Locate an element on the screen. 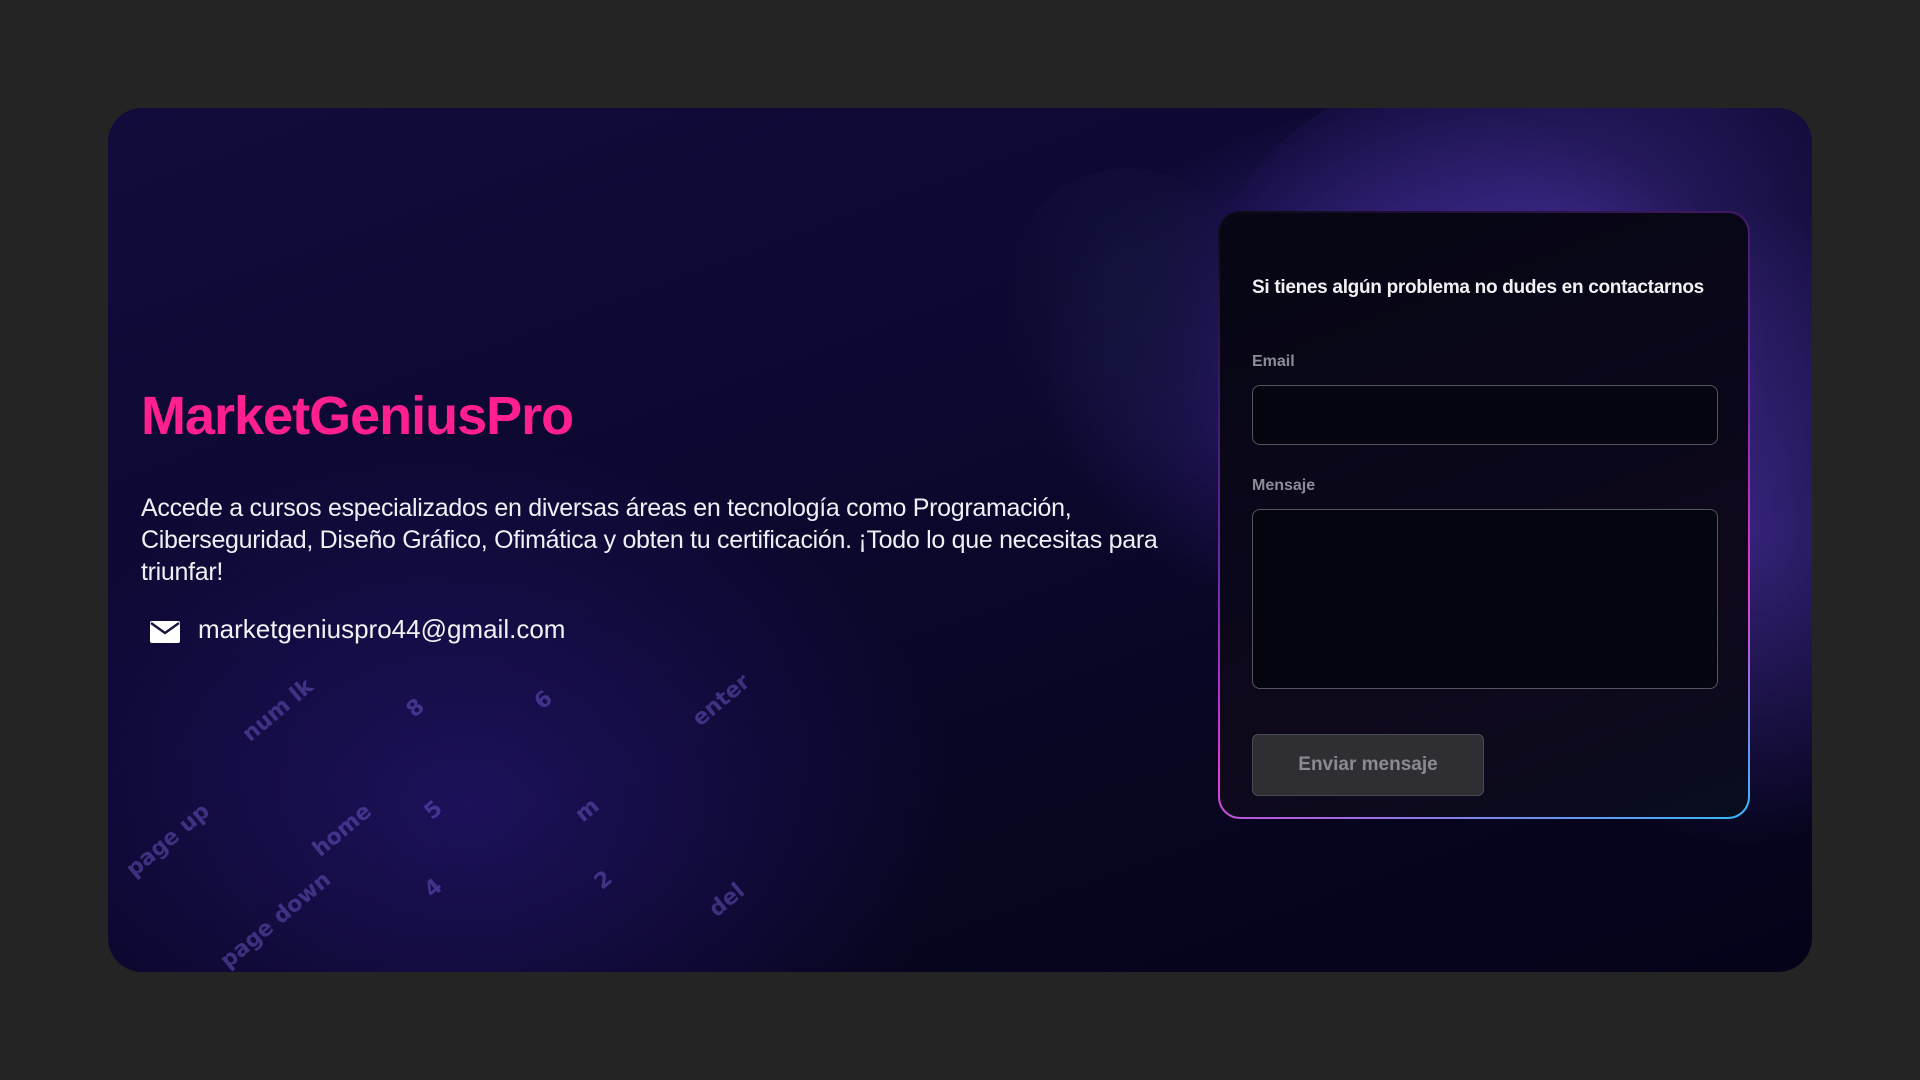  email-label: Email is located at coordinates (1273, 361).